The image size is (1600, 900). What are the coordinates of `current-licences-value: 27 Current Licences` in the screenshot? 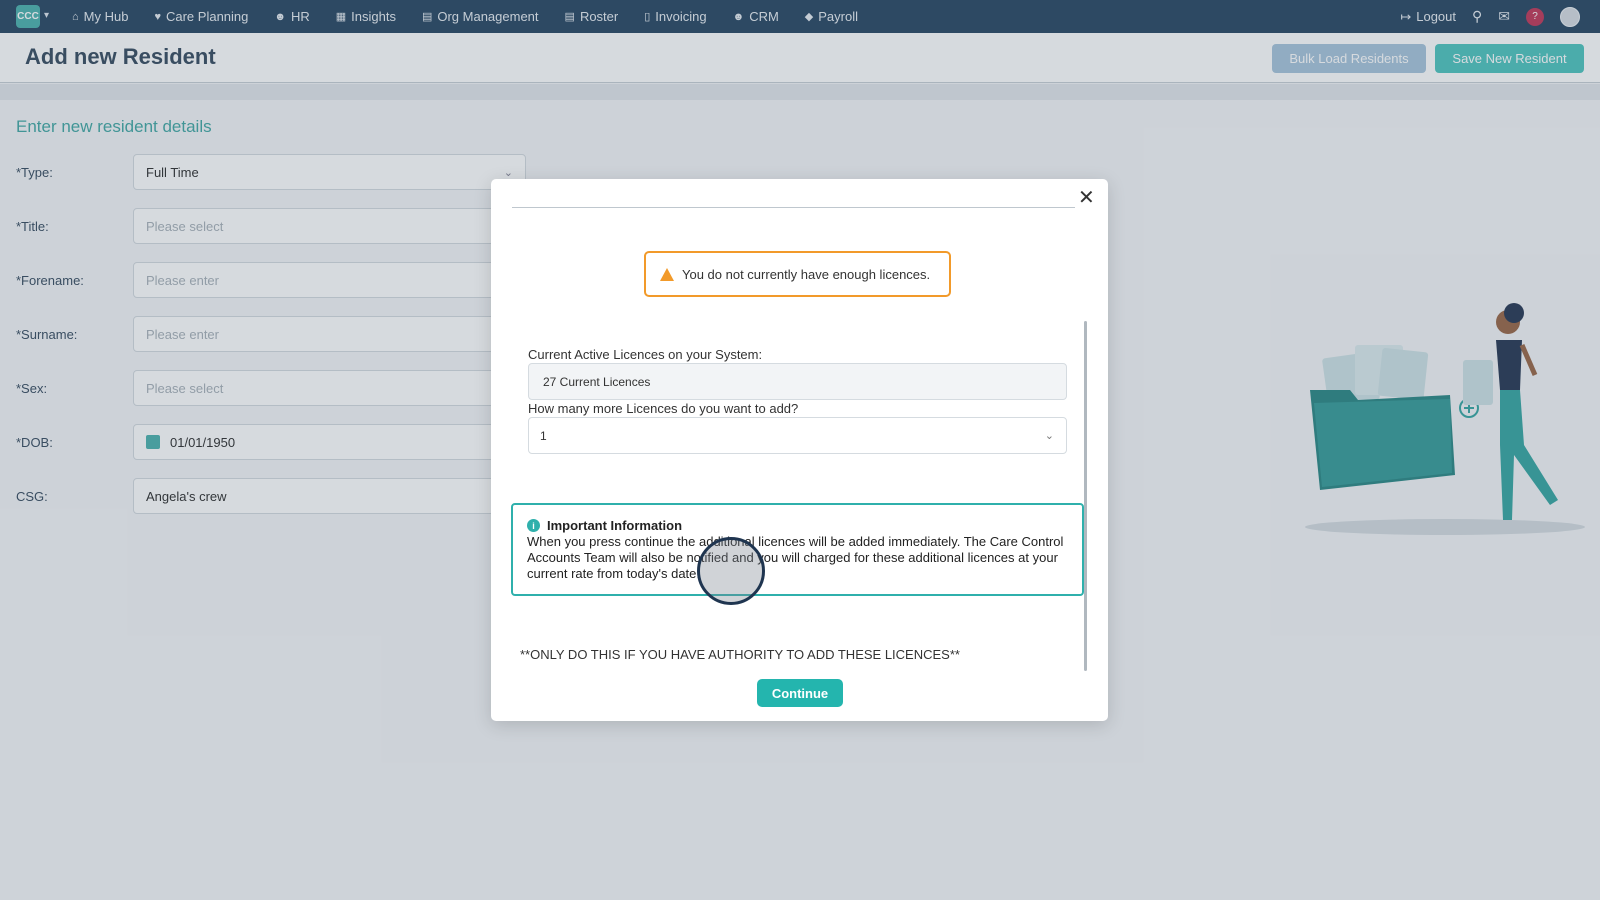 It's located at (597, 381).